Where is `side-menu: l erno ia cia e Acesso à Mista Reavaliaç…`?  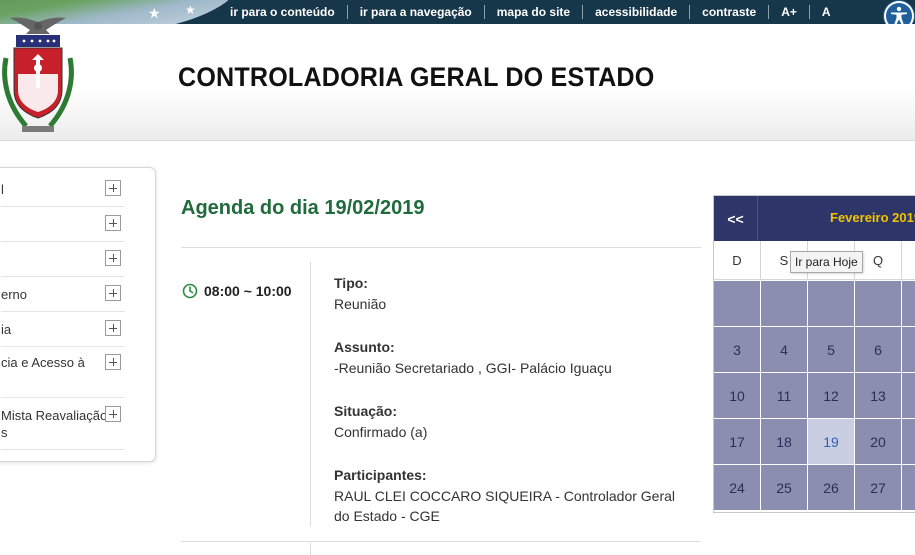
side-menu: l erno ia cia e Acesso à Mista Reavaliaç… is located at coordinates (78, 314).